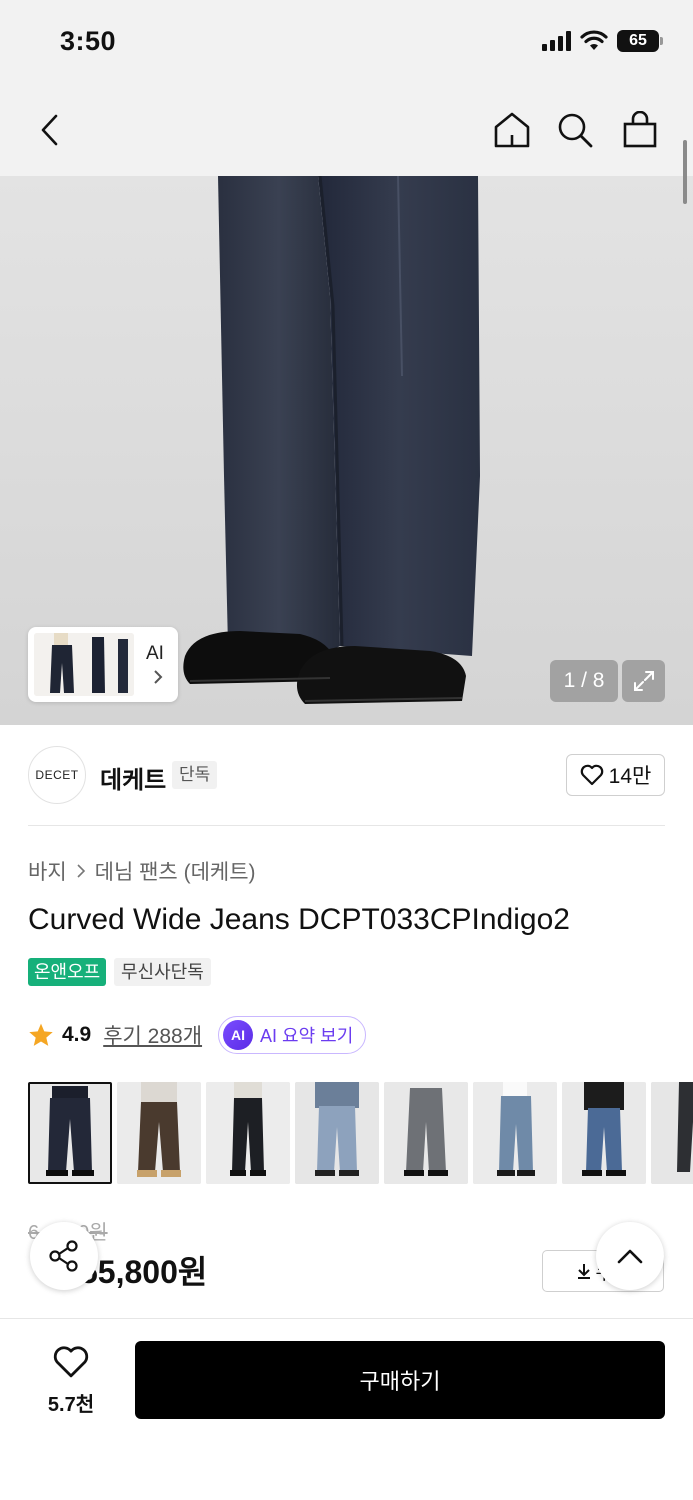 Image resolution: width=693 pixels, height=1500 pixels. I want to click on star-icon, so click(41, 1034).